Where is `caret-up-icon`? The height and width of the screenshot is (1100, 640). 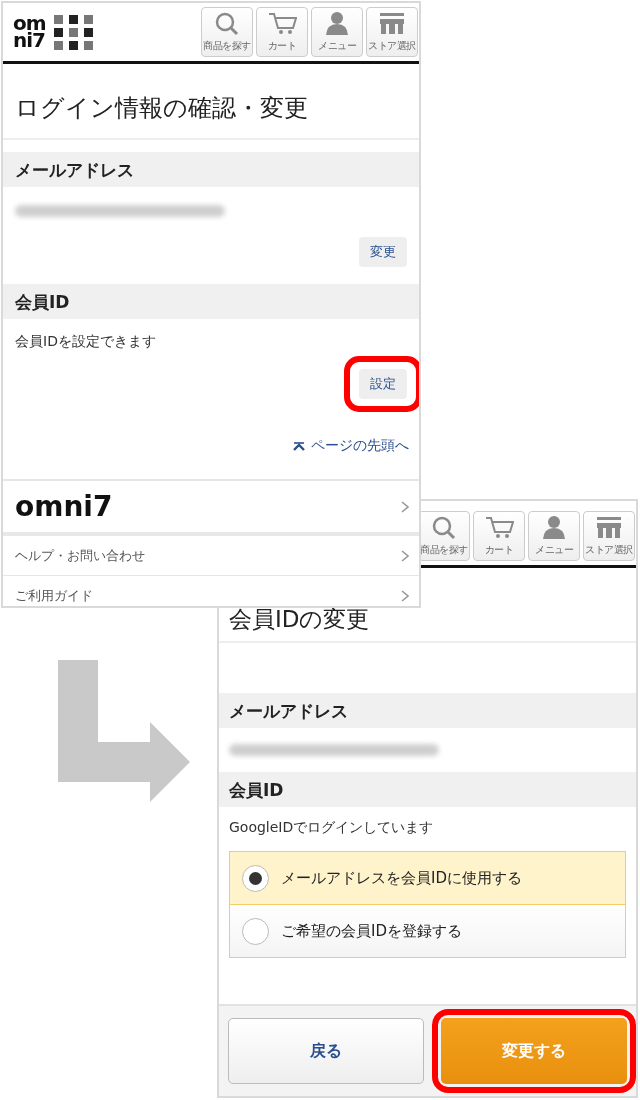
caret-up-icon is located at coordinates (299, 446).